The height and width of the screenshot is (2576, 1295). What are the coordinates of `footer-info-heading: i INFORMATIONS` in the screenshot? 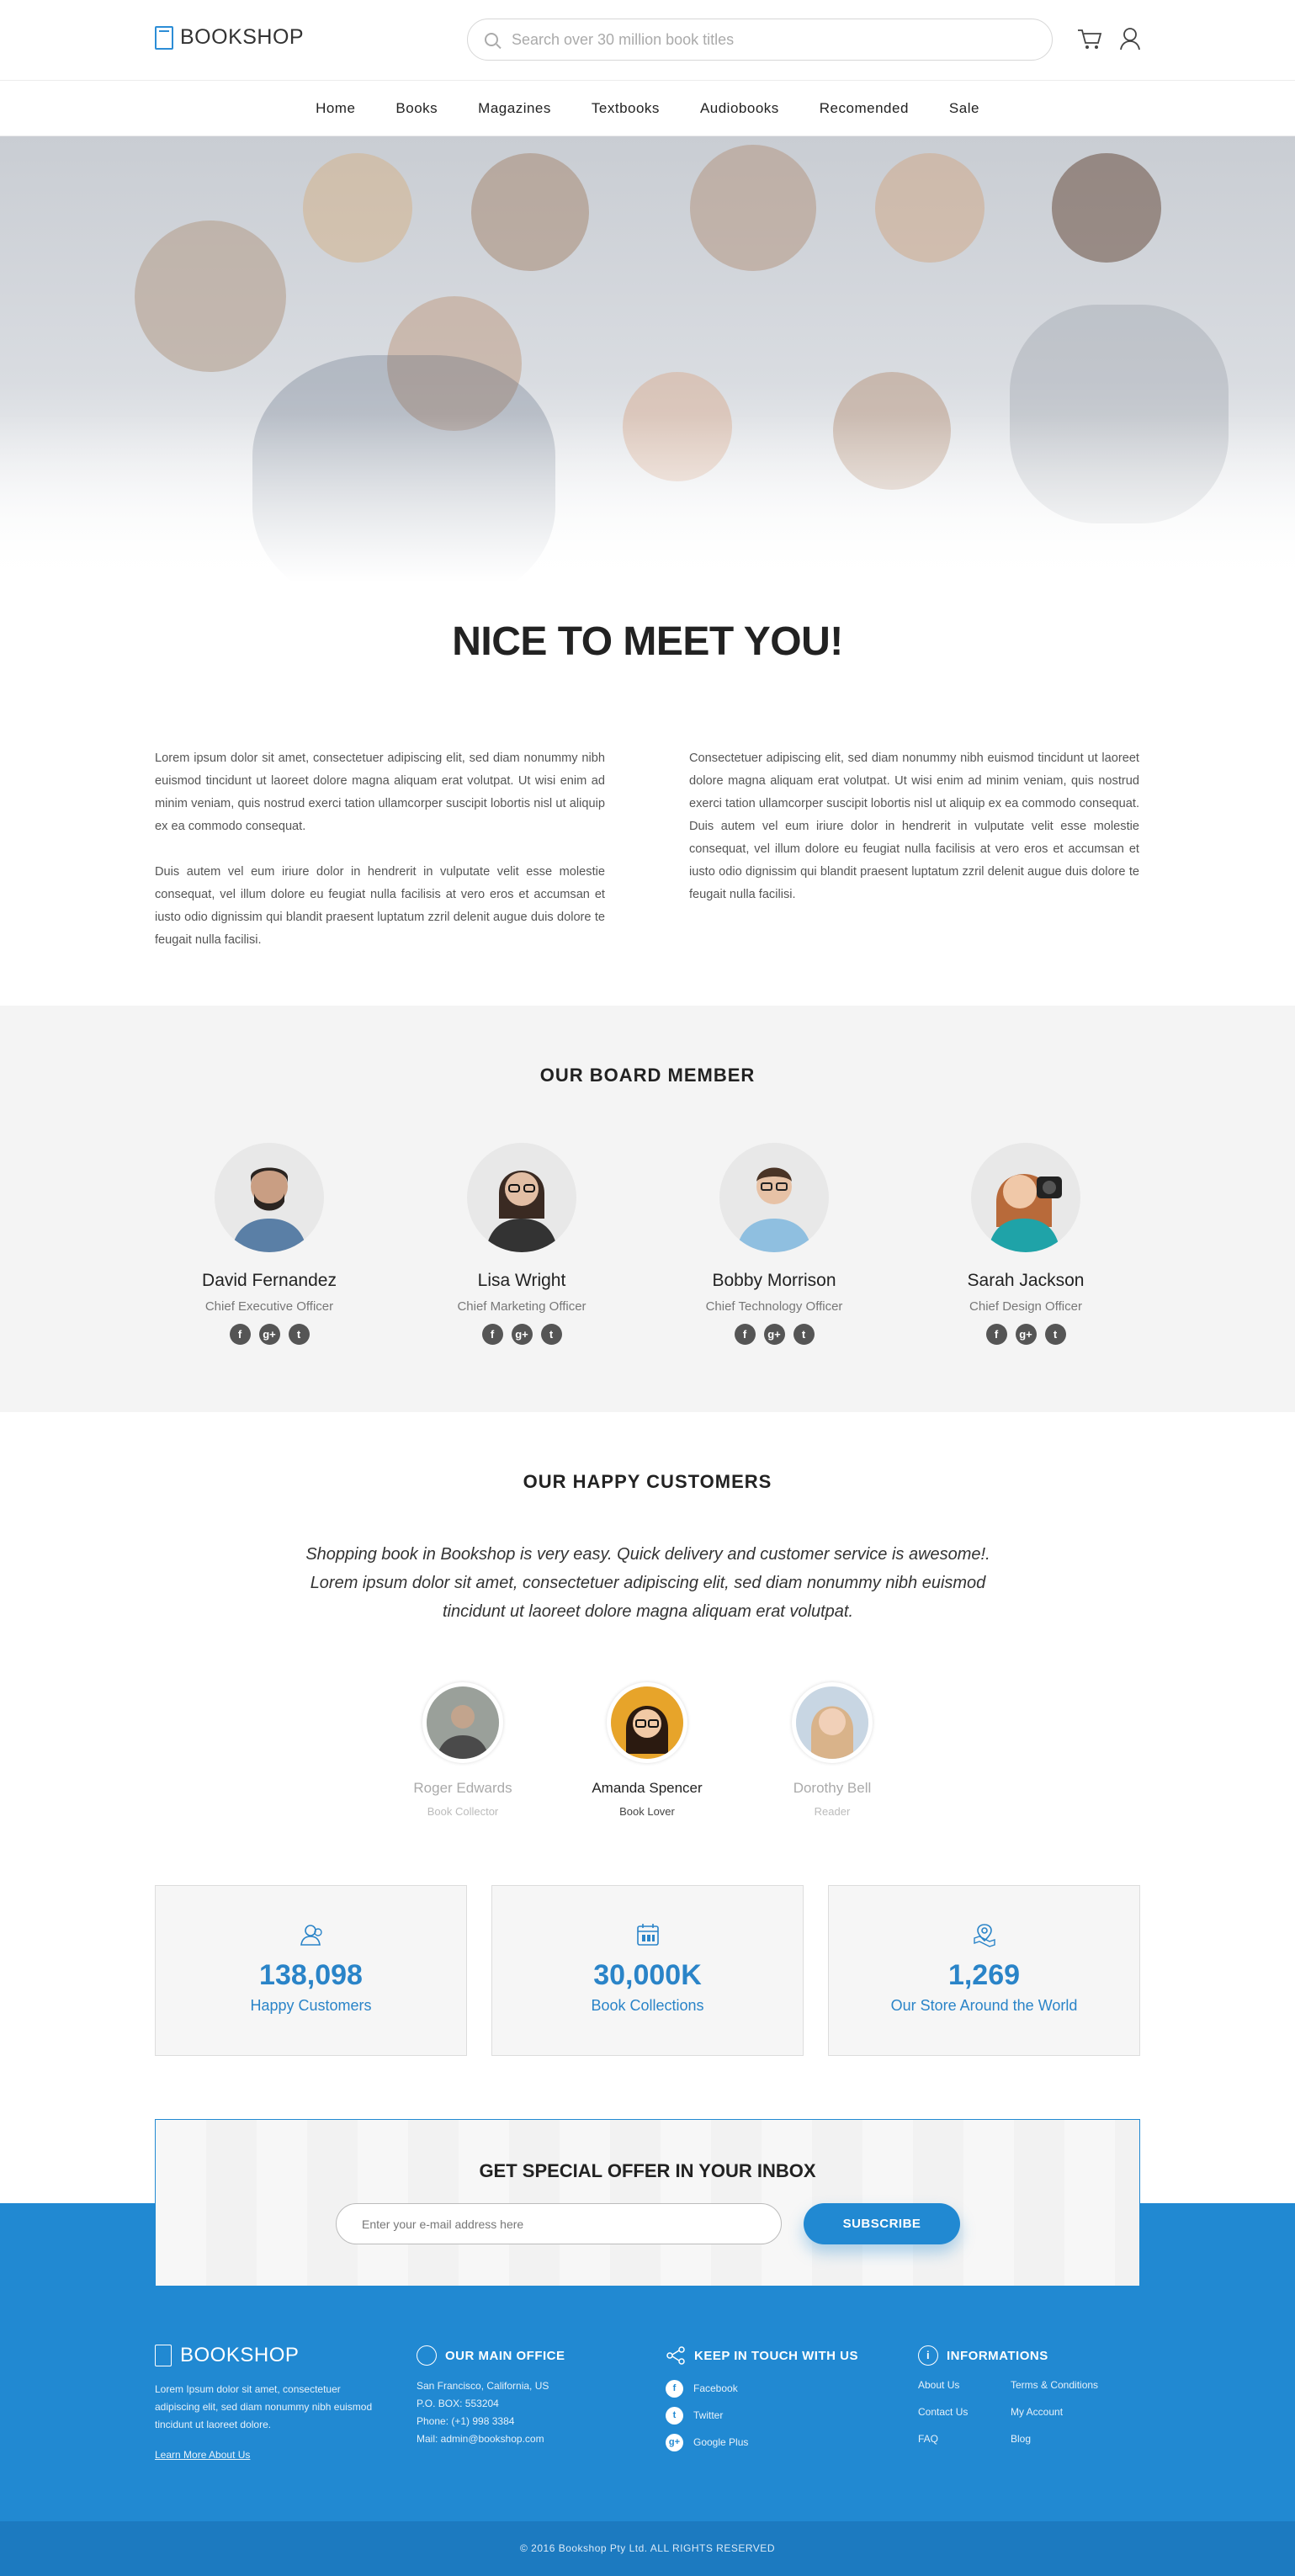 It's located at (1027, 2355).